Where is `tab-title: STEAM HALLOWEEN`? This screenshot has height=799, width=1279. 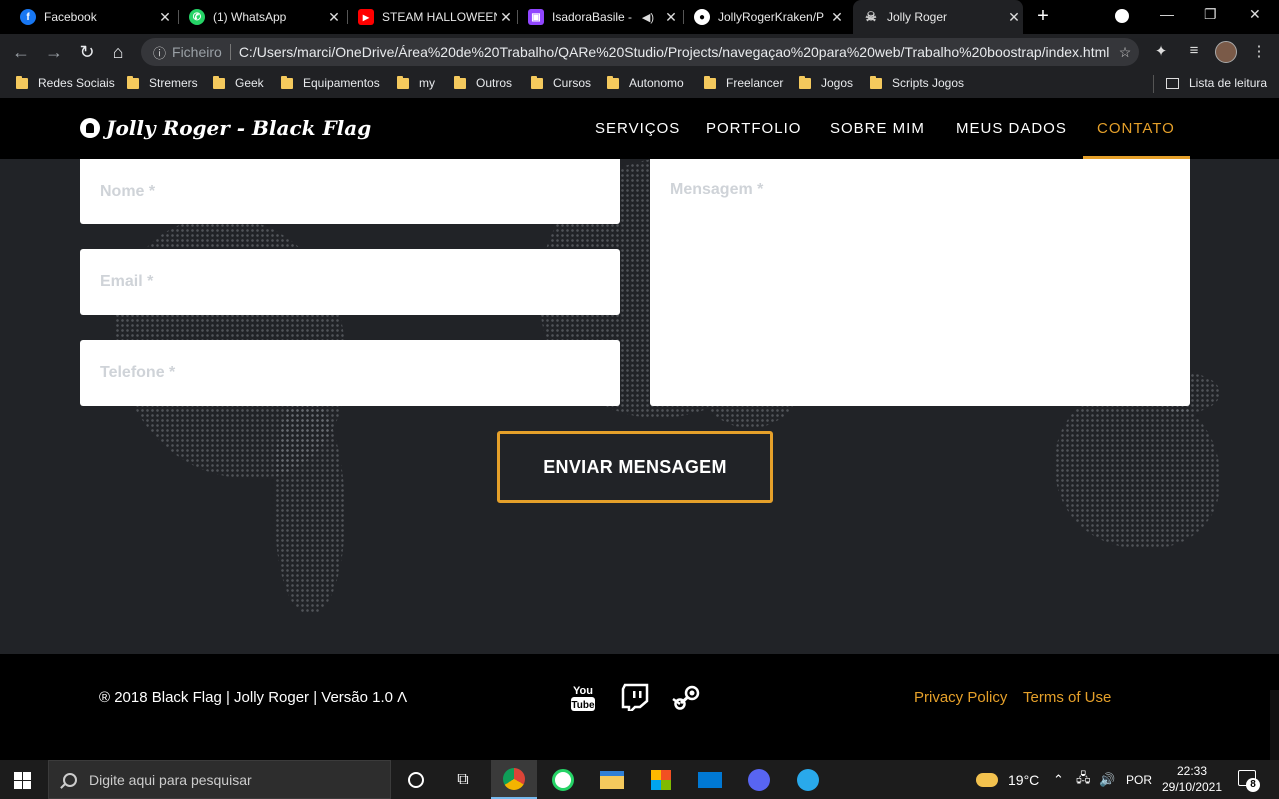
tab-title: STEAM HALLOWEEN is located at coordinates (439, 17).